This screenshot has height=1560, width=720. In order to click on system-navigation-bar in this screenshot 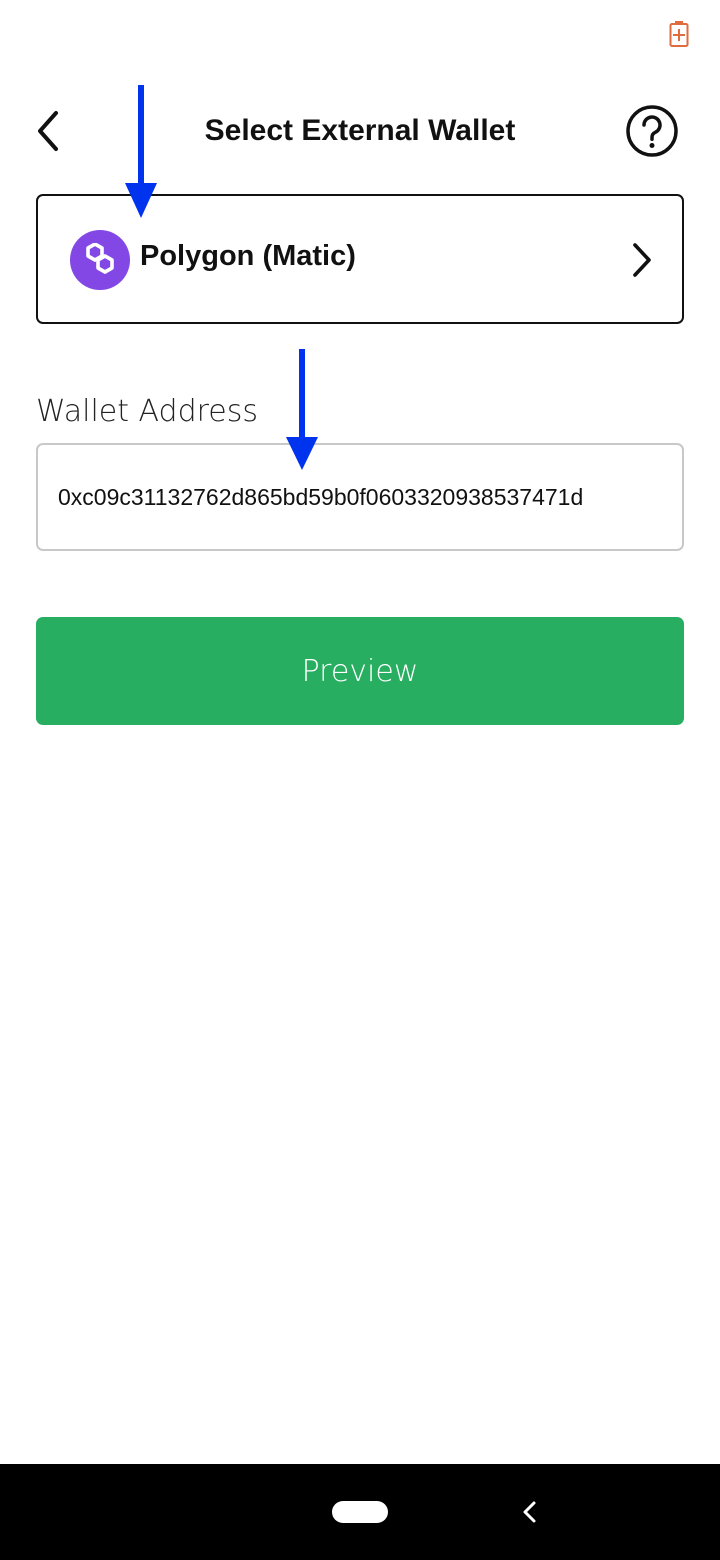, I will do `click(360, 1512)`.